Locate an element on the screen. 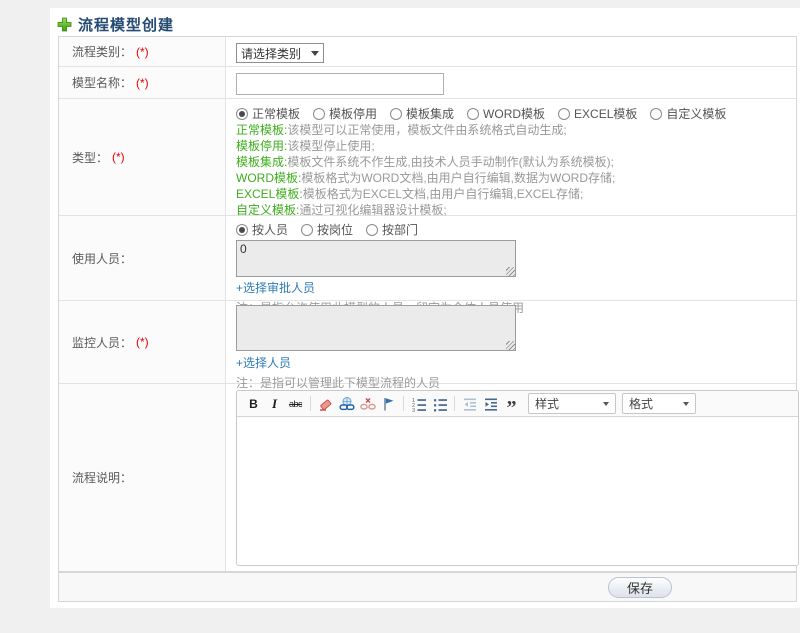 This screenshot has width=800, height=633. save-button: 保存 is located at coordinates (640, 587).